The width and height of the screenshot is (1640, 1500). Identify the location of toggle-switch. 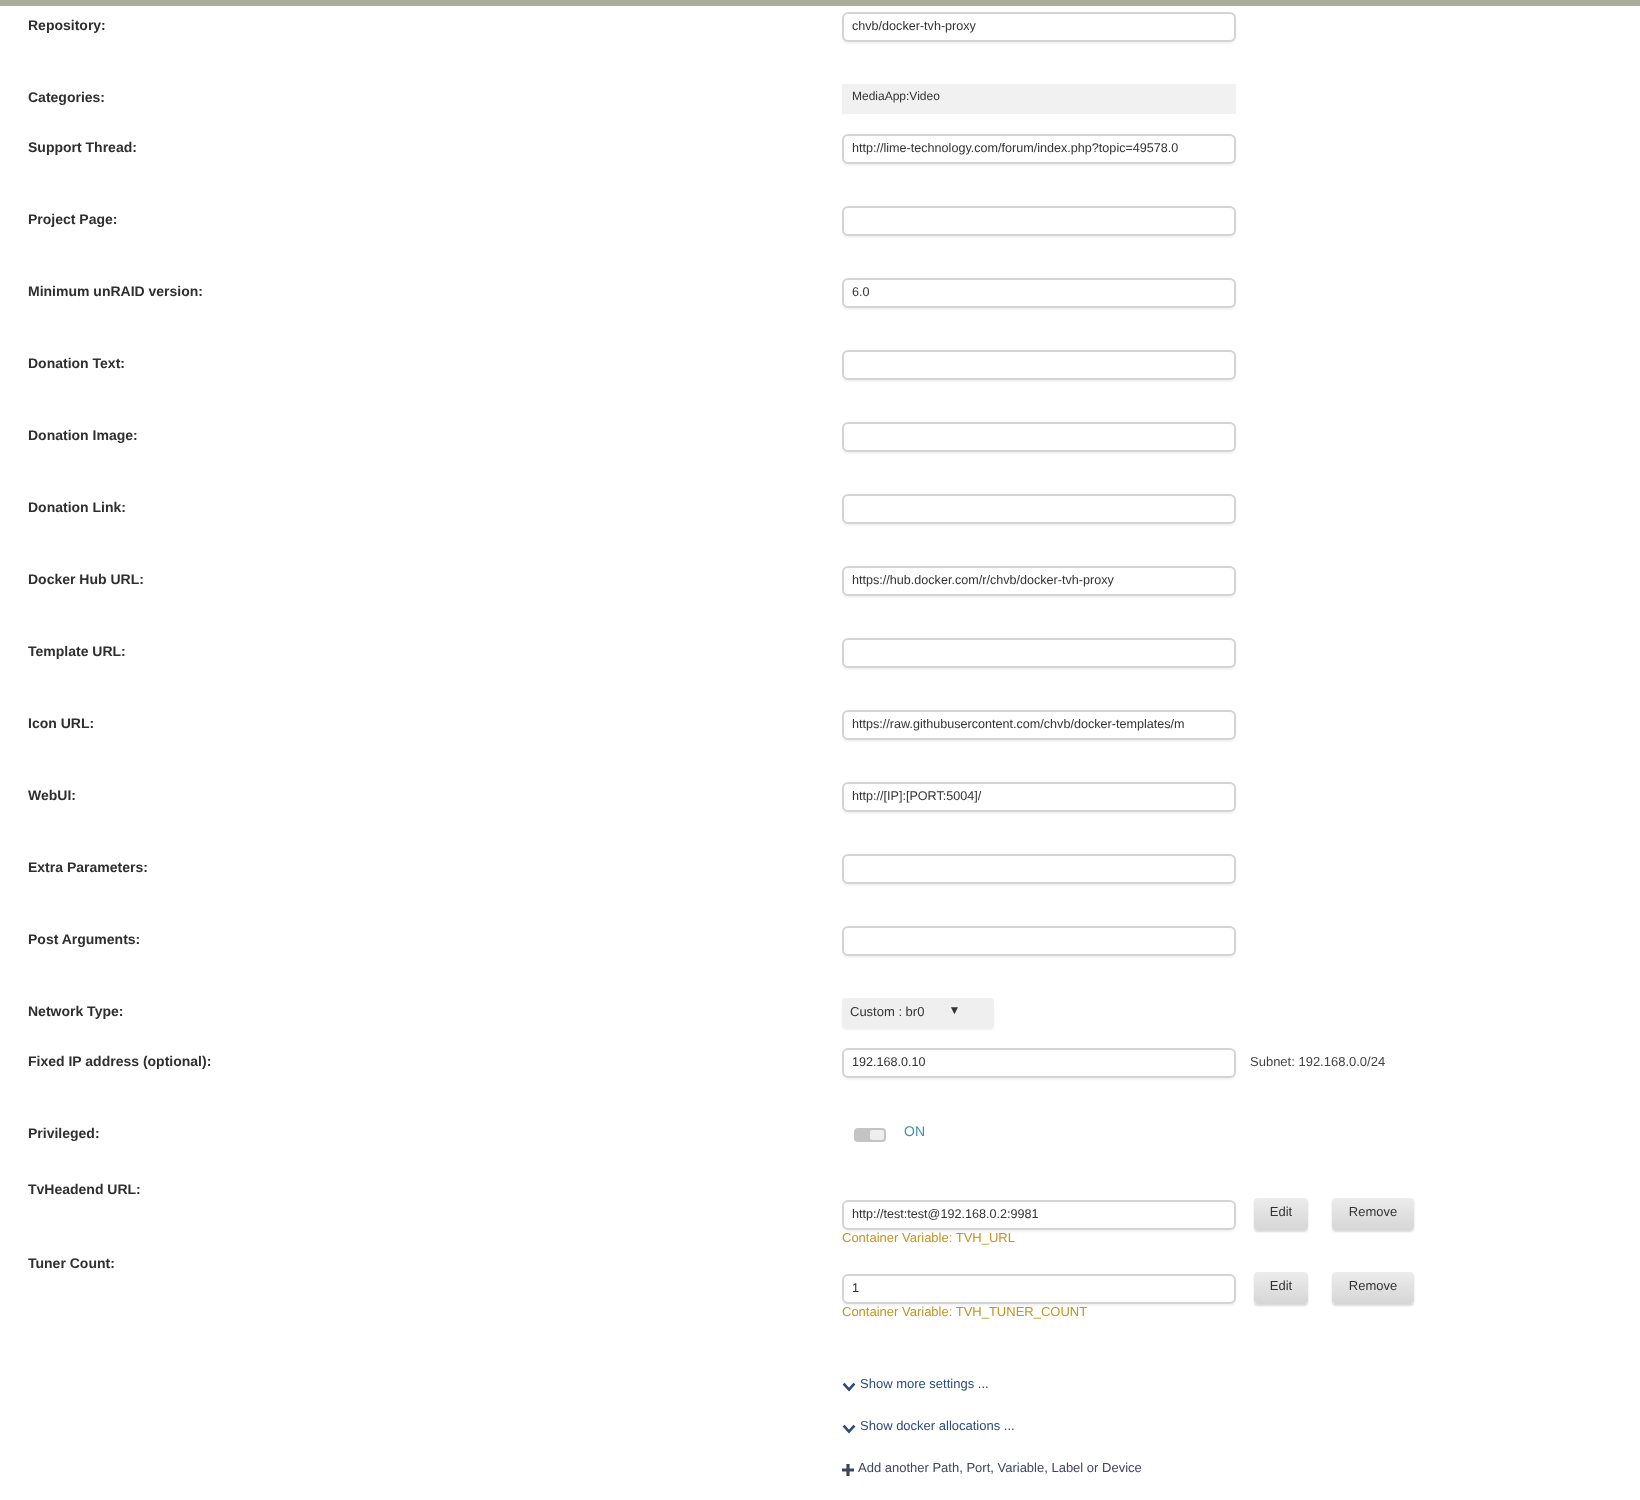
(870, 1135).